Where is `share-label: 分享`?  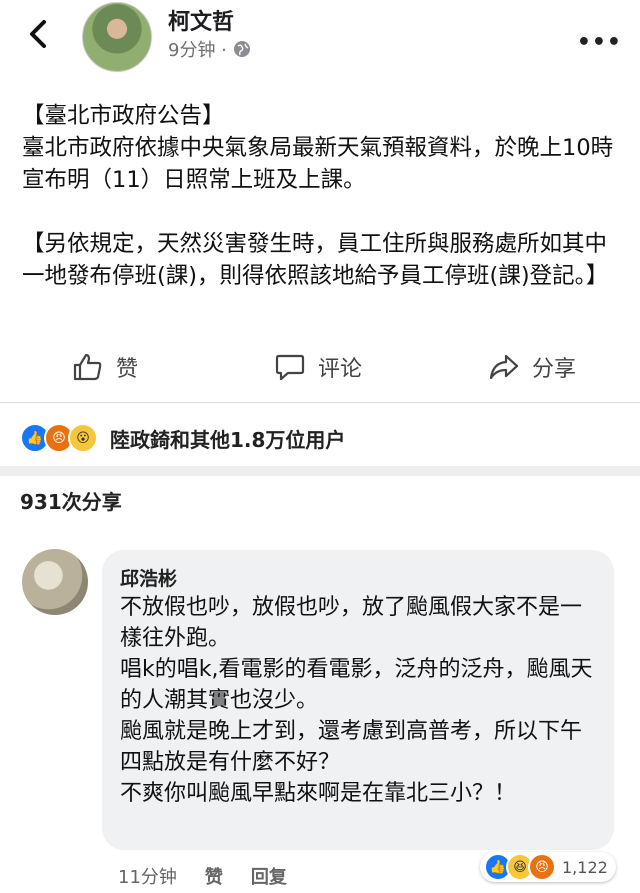
share-label: 分享 is located at coordinates (554, 369).